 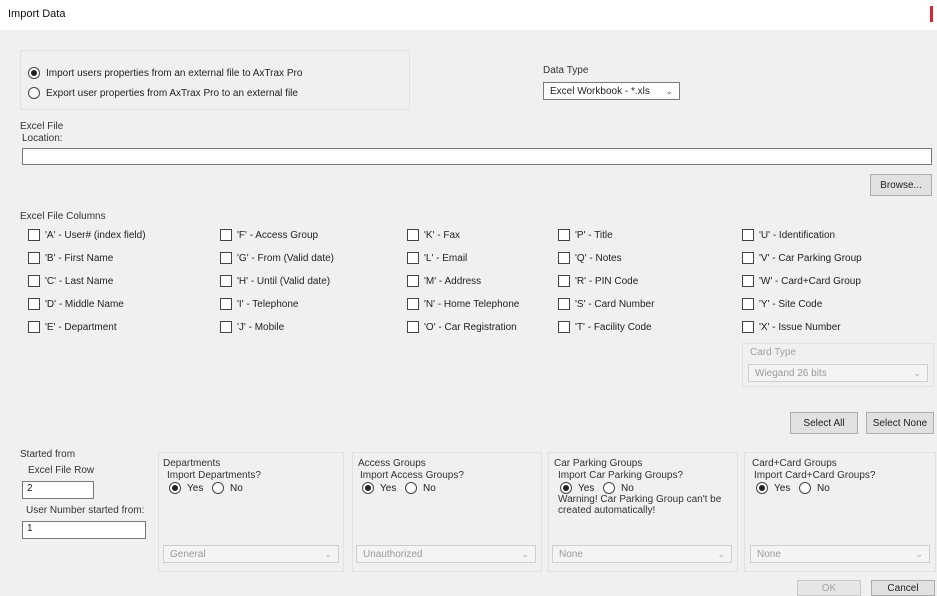 I want to click on access-groups-yes-option: Yes, so click(x=379, y=488).